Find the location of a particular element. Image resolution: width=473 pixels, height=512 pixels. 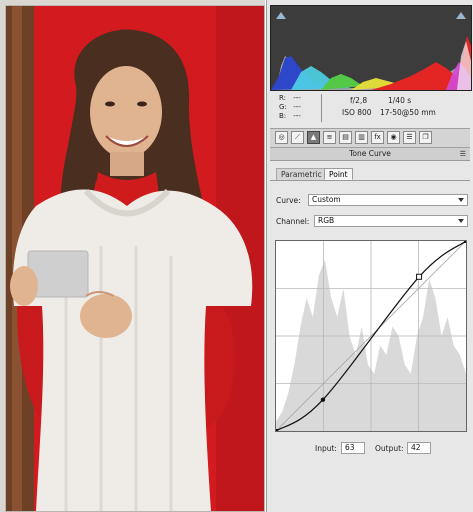

panel-menu-icon: ☰ is located at coordinates (463, 154).